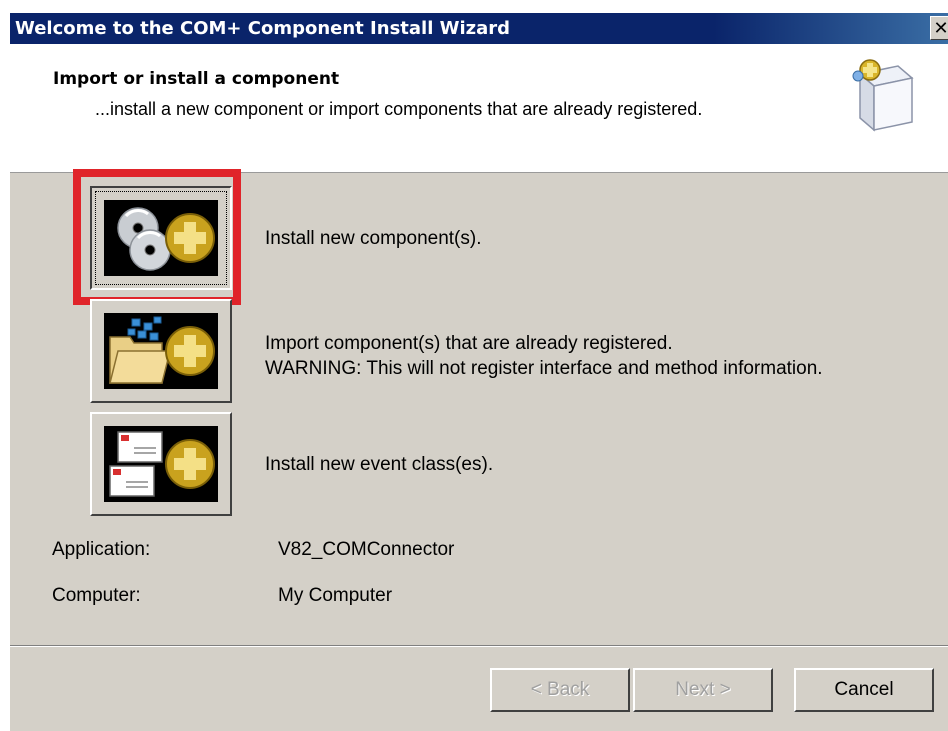 The height and width of the screenshot is (731, 948). Describe the element at coordinates (196, 79) in the screenshot. I see `header-title: Import or install a component` at that location.